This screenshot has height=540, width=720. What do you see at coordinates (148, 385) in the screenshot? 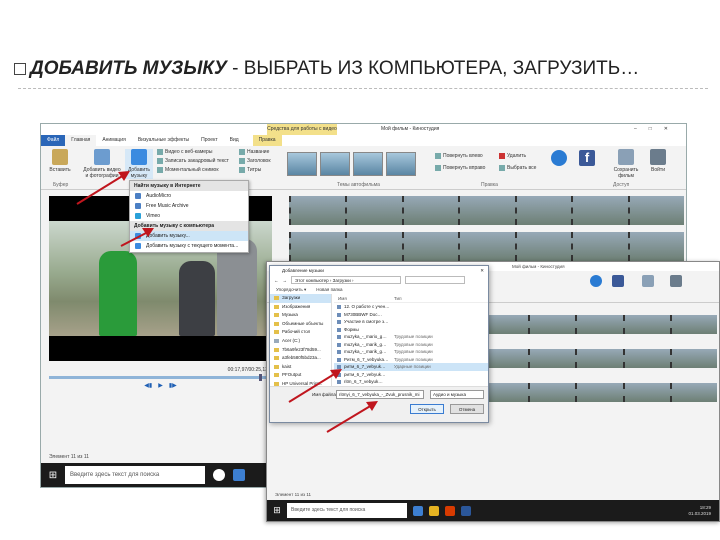
I see `previous-frame-icon: ◀▮` at bounding box center [148, 385].